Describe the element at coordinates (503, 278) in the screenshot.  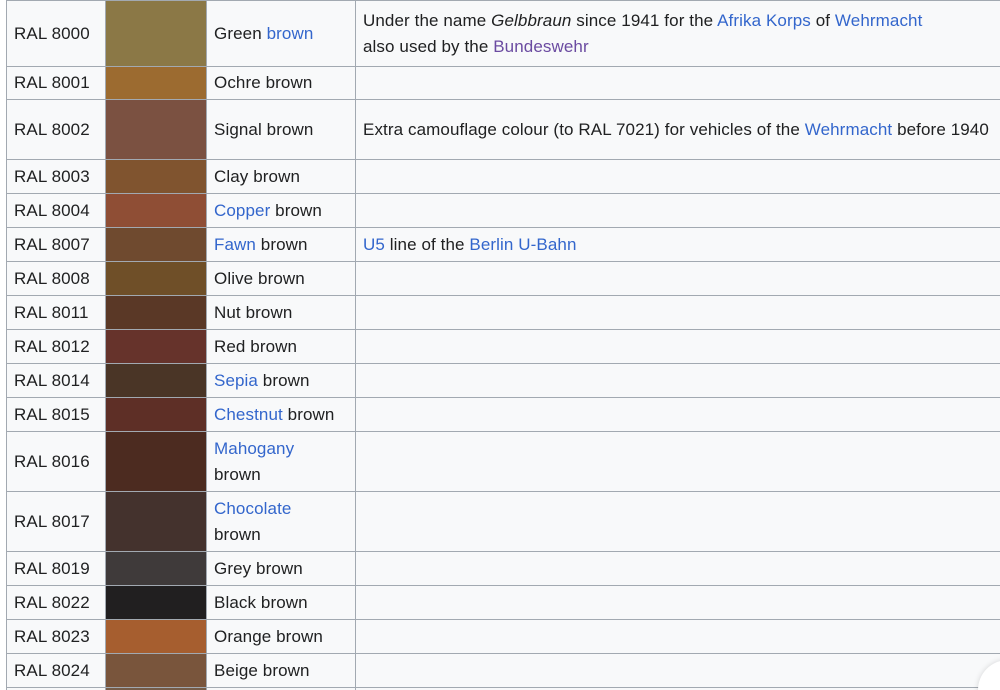
I see `table-row: RAL 8008 Olive brown` at that location.